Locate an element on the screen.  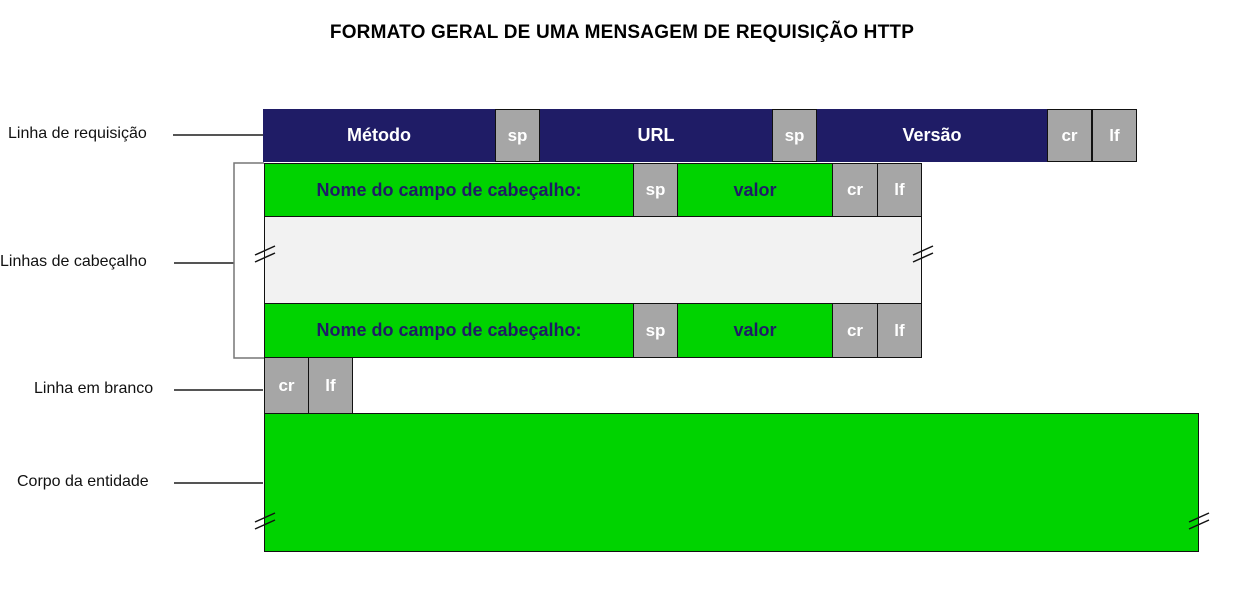
body-break-mark-right is located at coordinates (1199, 521).